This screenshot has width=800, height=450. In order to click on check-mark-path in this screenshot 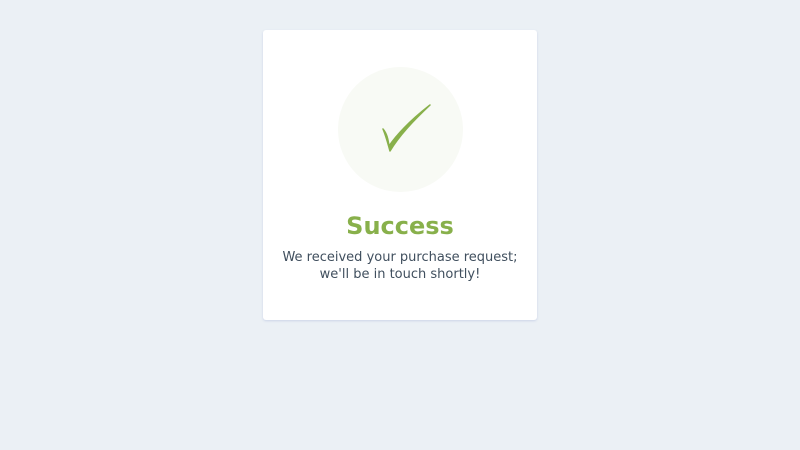, I will do `click(406, 128)`.